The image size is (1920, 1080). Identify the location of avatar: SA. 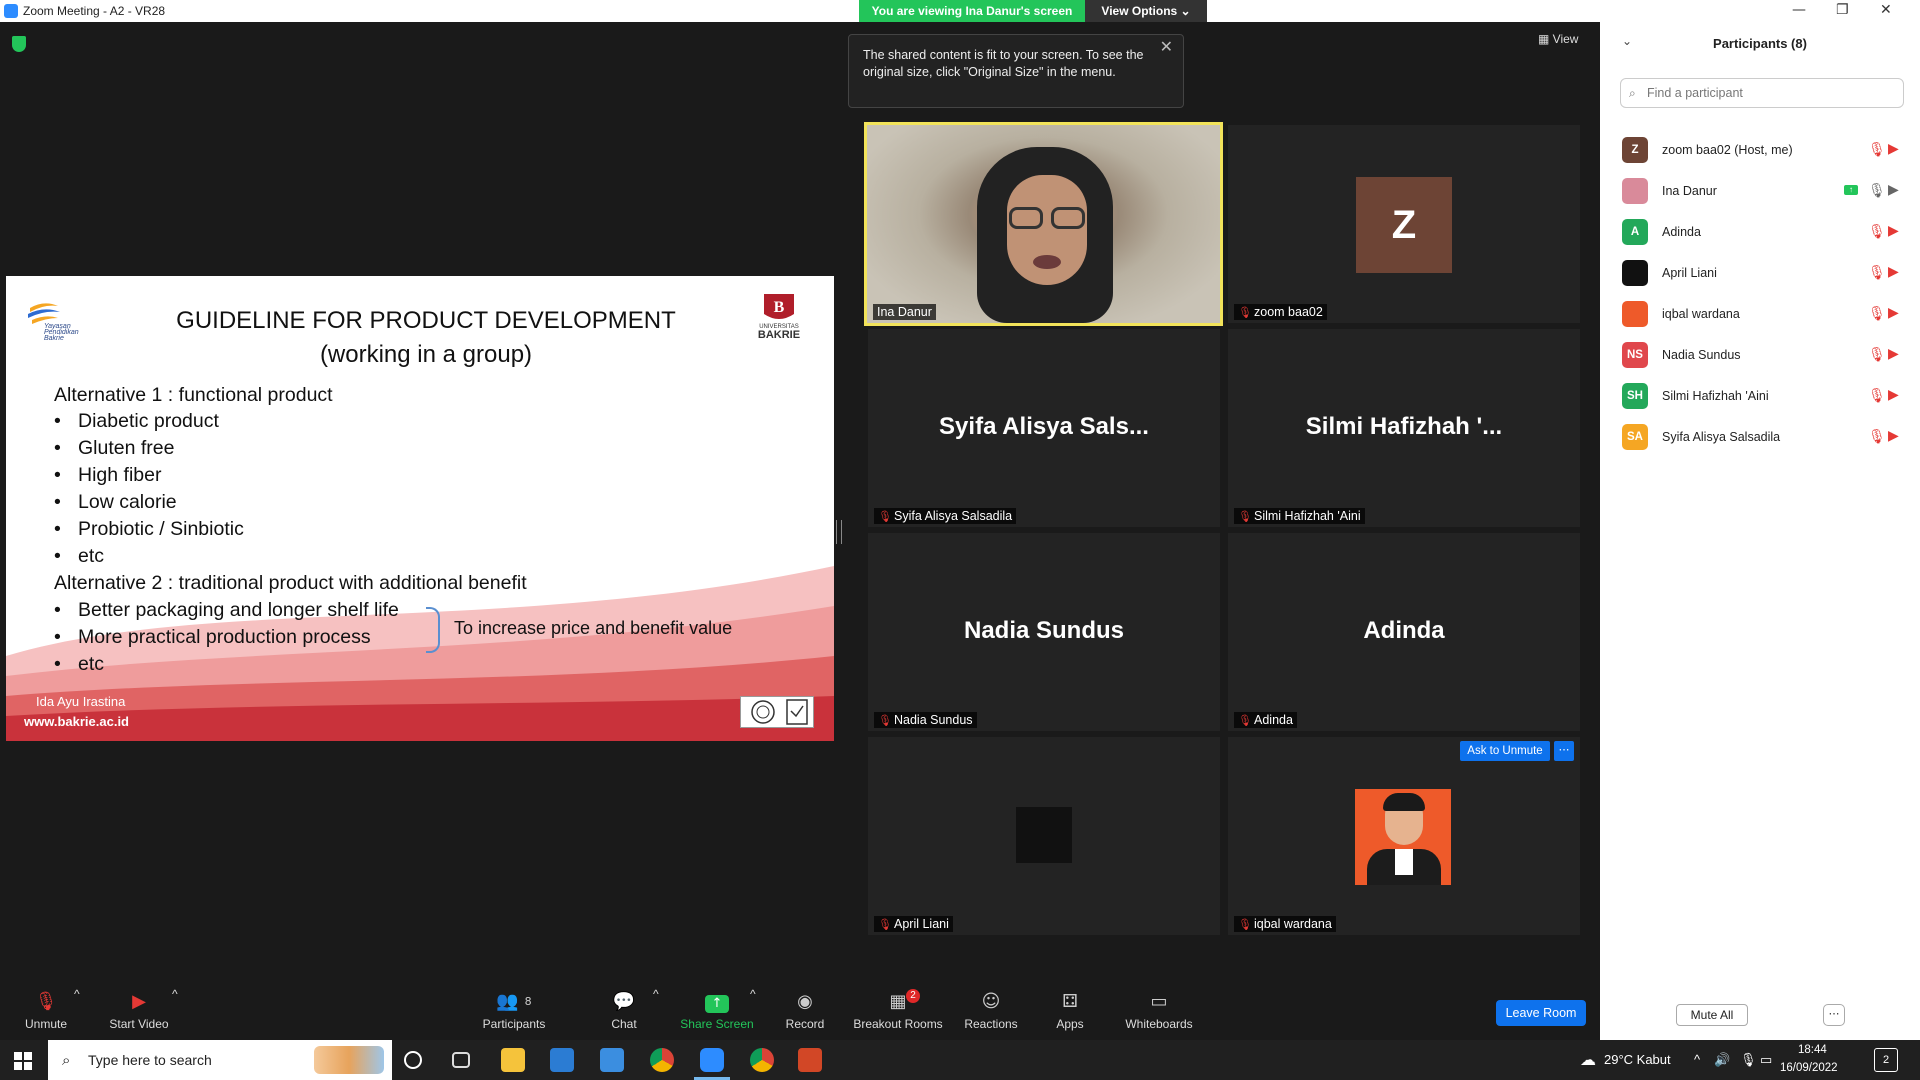
(1635, 437).